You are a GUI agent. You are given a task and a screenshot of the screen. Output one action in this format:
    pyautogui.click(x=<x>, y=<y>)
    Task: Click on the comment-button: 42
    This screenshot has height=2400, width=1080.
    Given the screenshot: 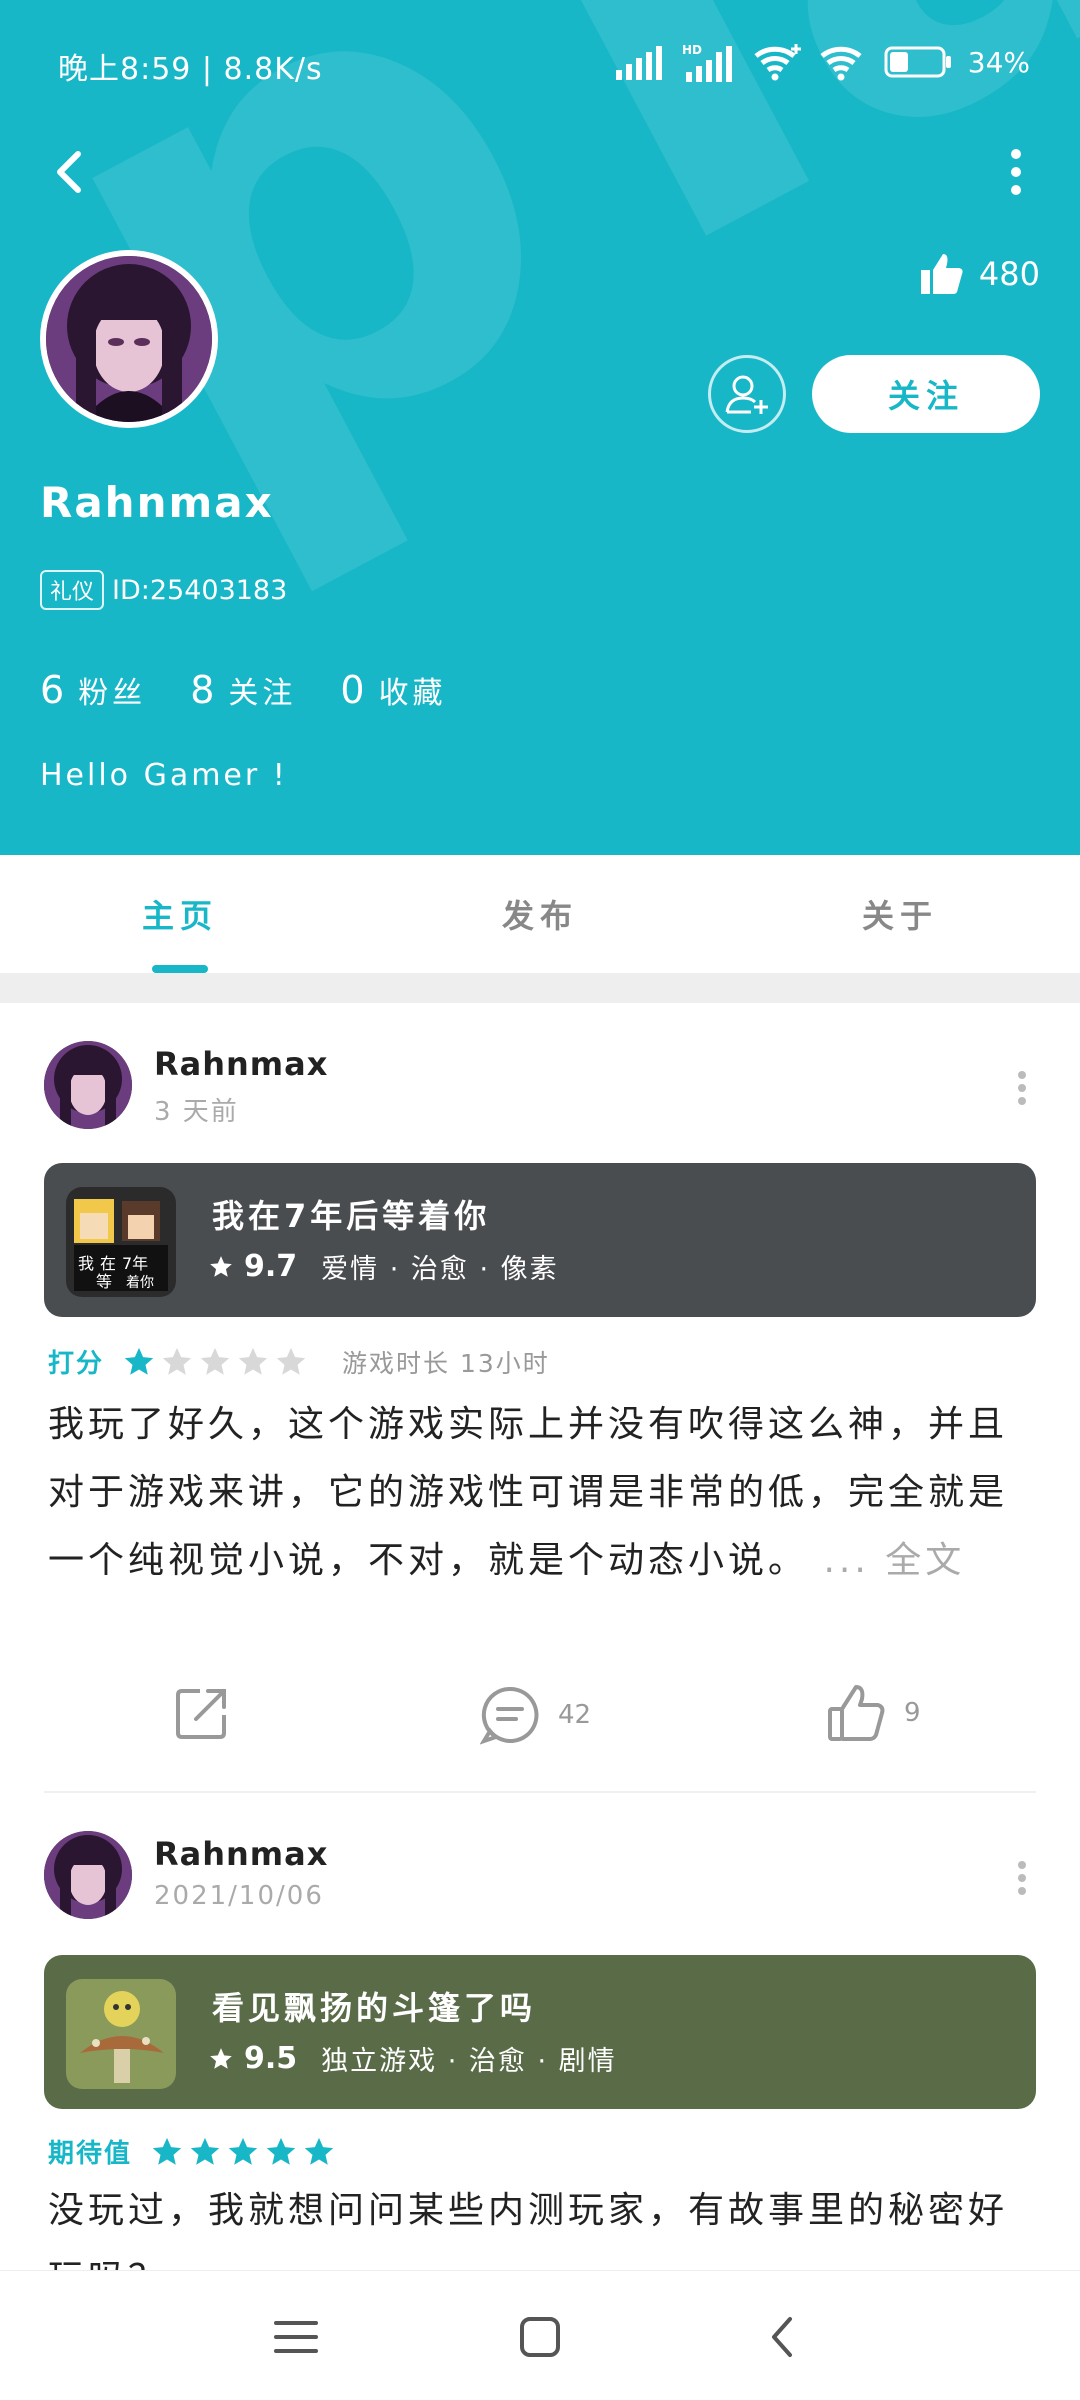 What is the action you would take?
    pyautogui.click(x=535, y=1715)
    